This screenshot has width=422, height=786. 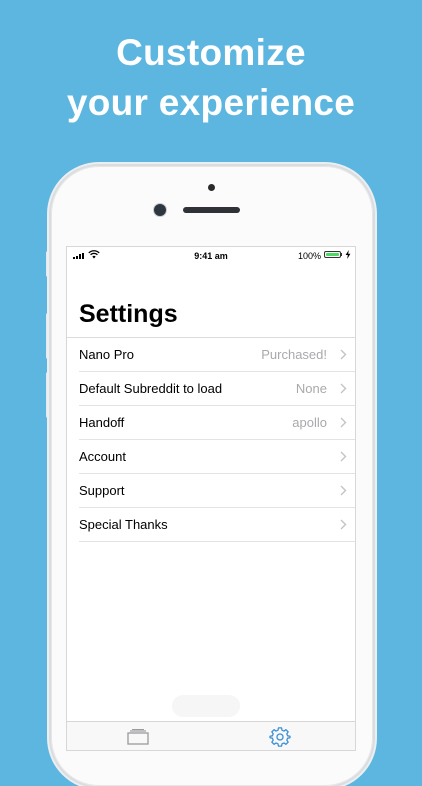 I want to click on row-label: Account, so click(x=102, y=456).